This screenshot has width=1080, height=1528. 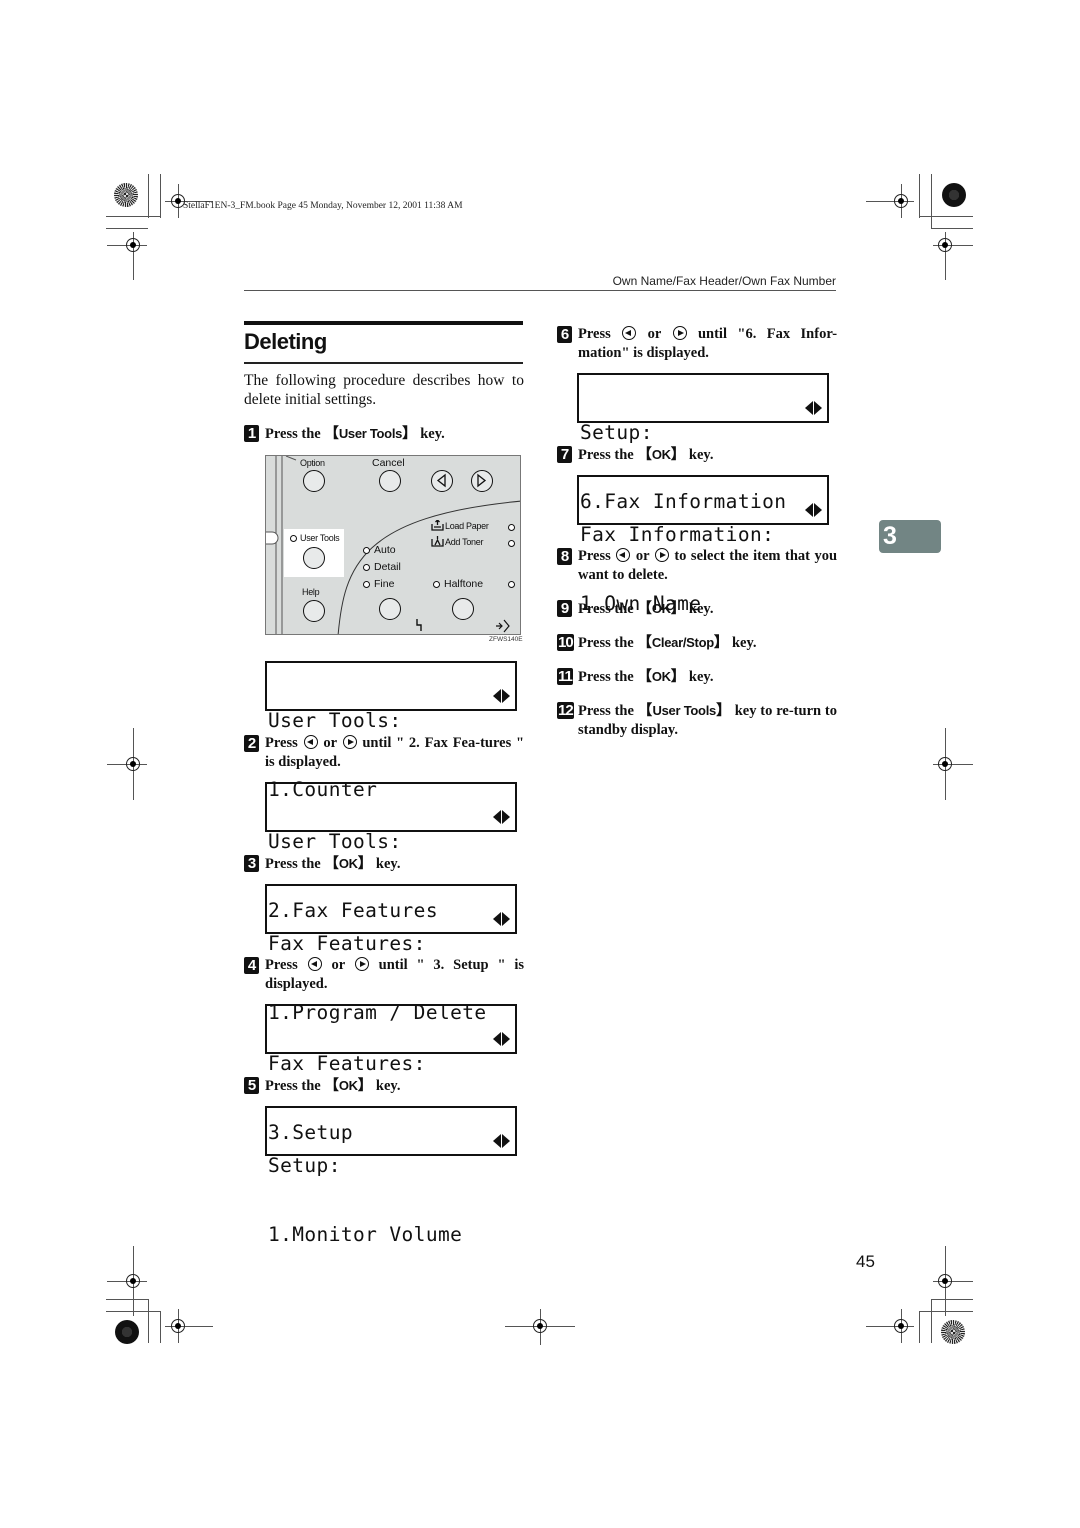 I want to click on add-toner-led, so click(x=511, y=543).